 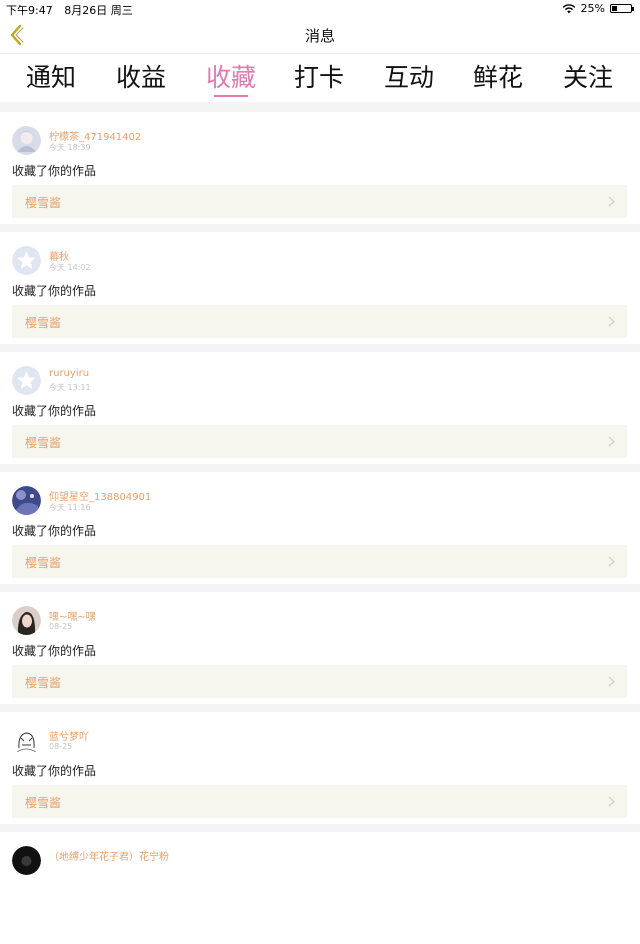 I want to click on tab-notice: 通知, so click(x=51, y=76).